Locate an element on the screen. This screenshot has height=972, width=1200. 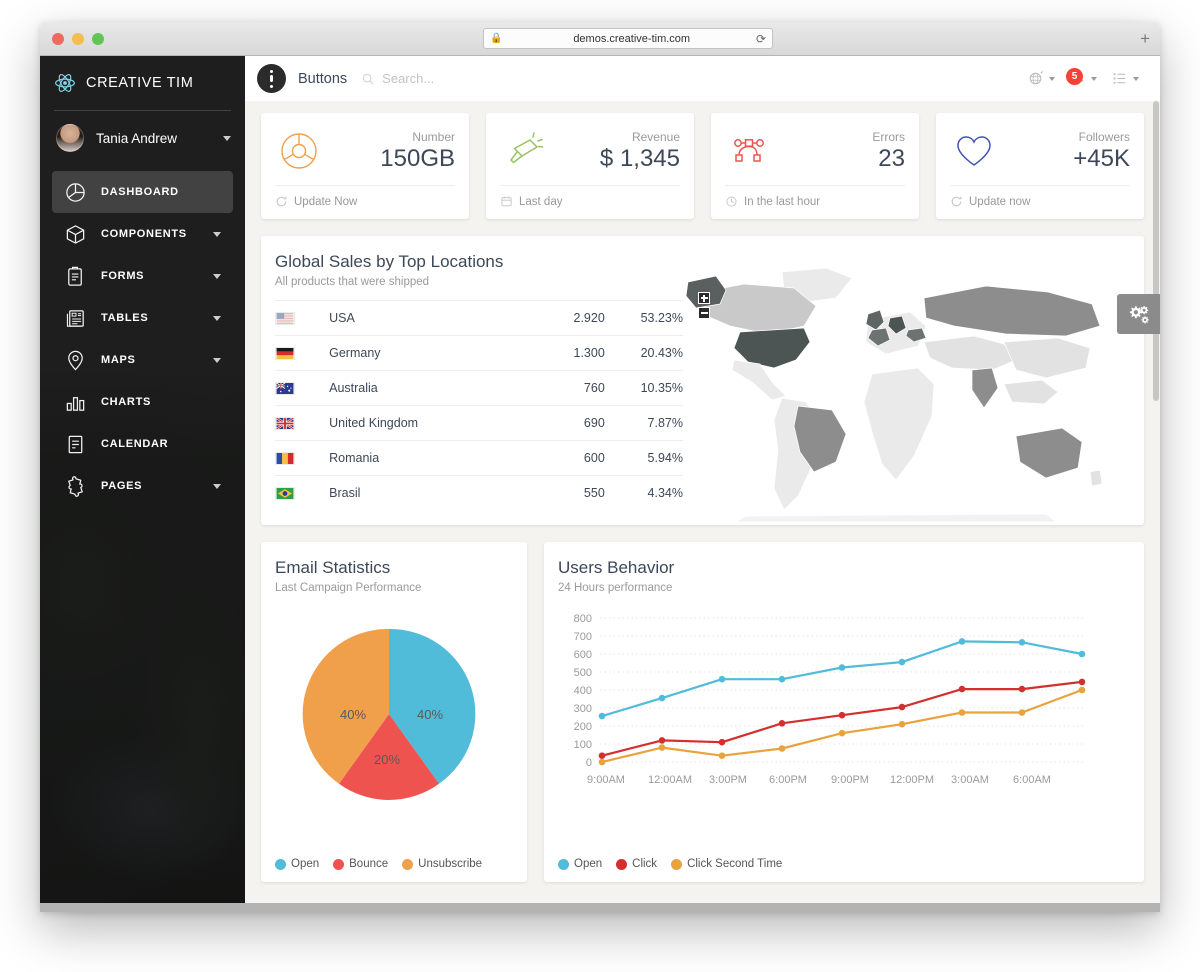
stat-card-number: Number 150GB Update Now is located at coordinates (365, 166).